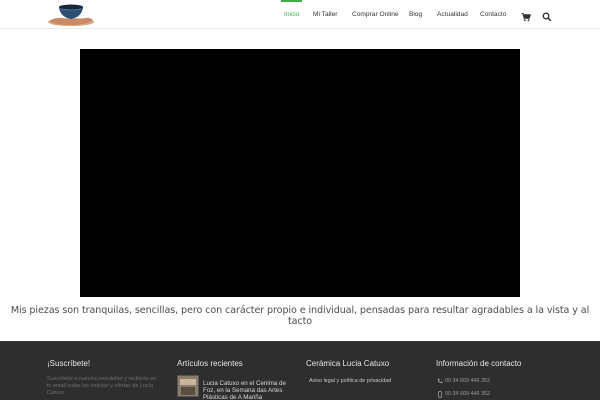  I want to click on search-icon, so click(547, 15).